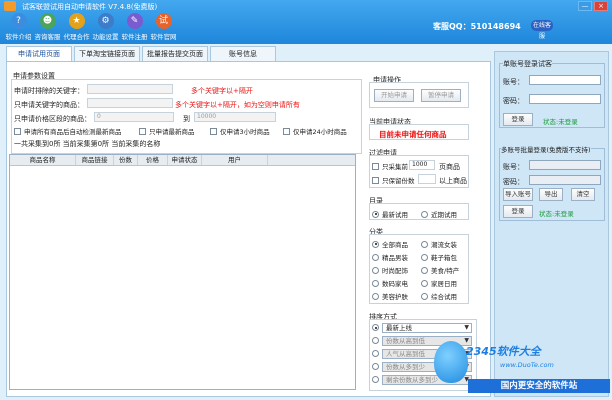 The width and height of the screenshot is (612, 400). I want to click on category-radio: 全部商品, so click(390, 244).